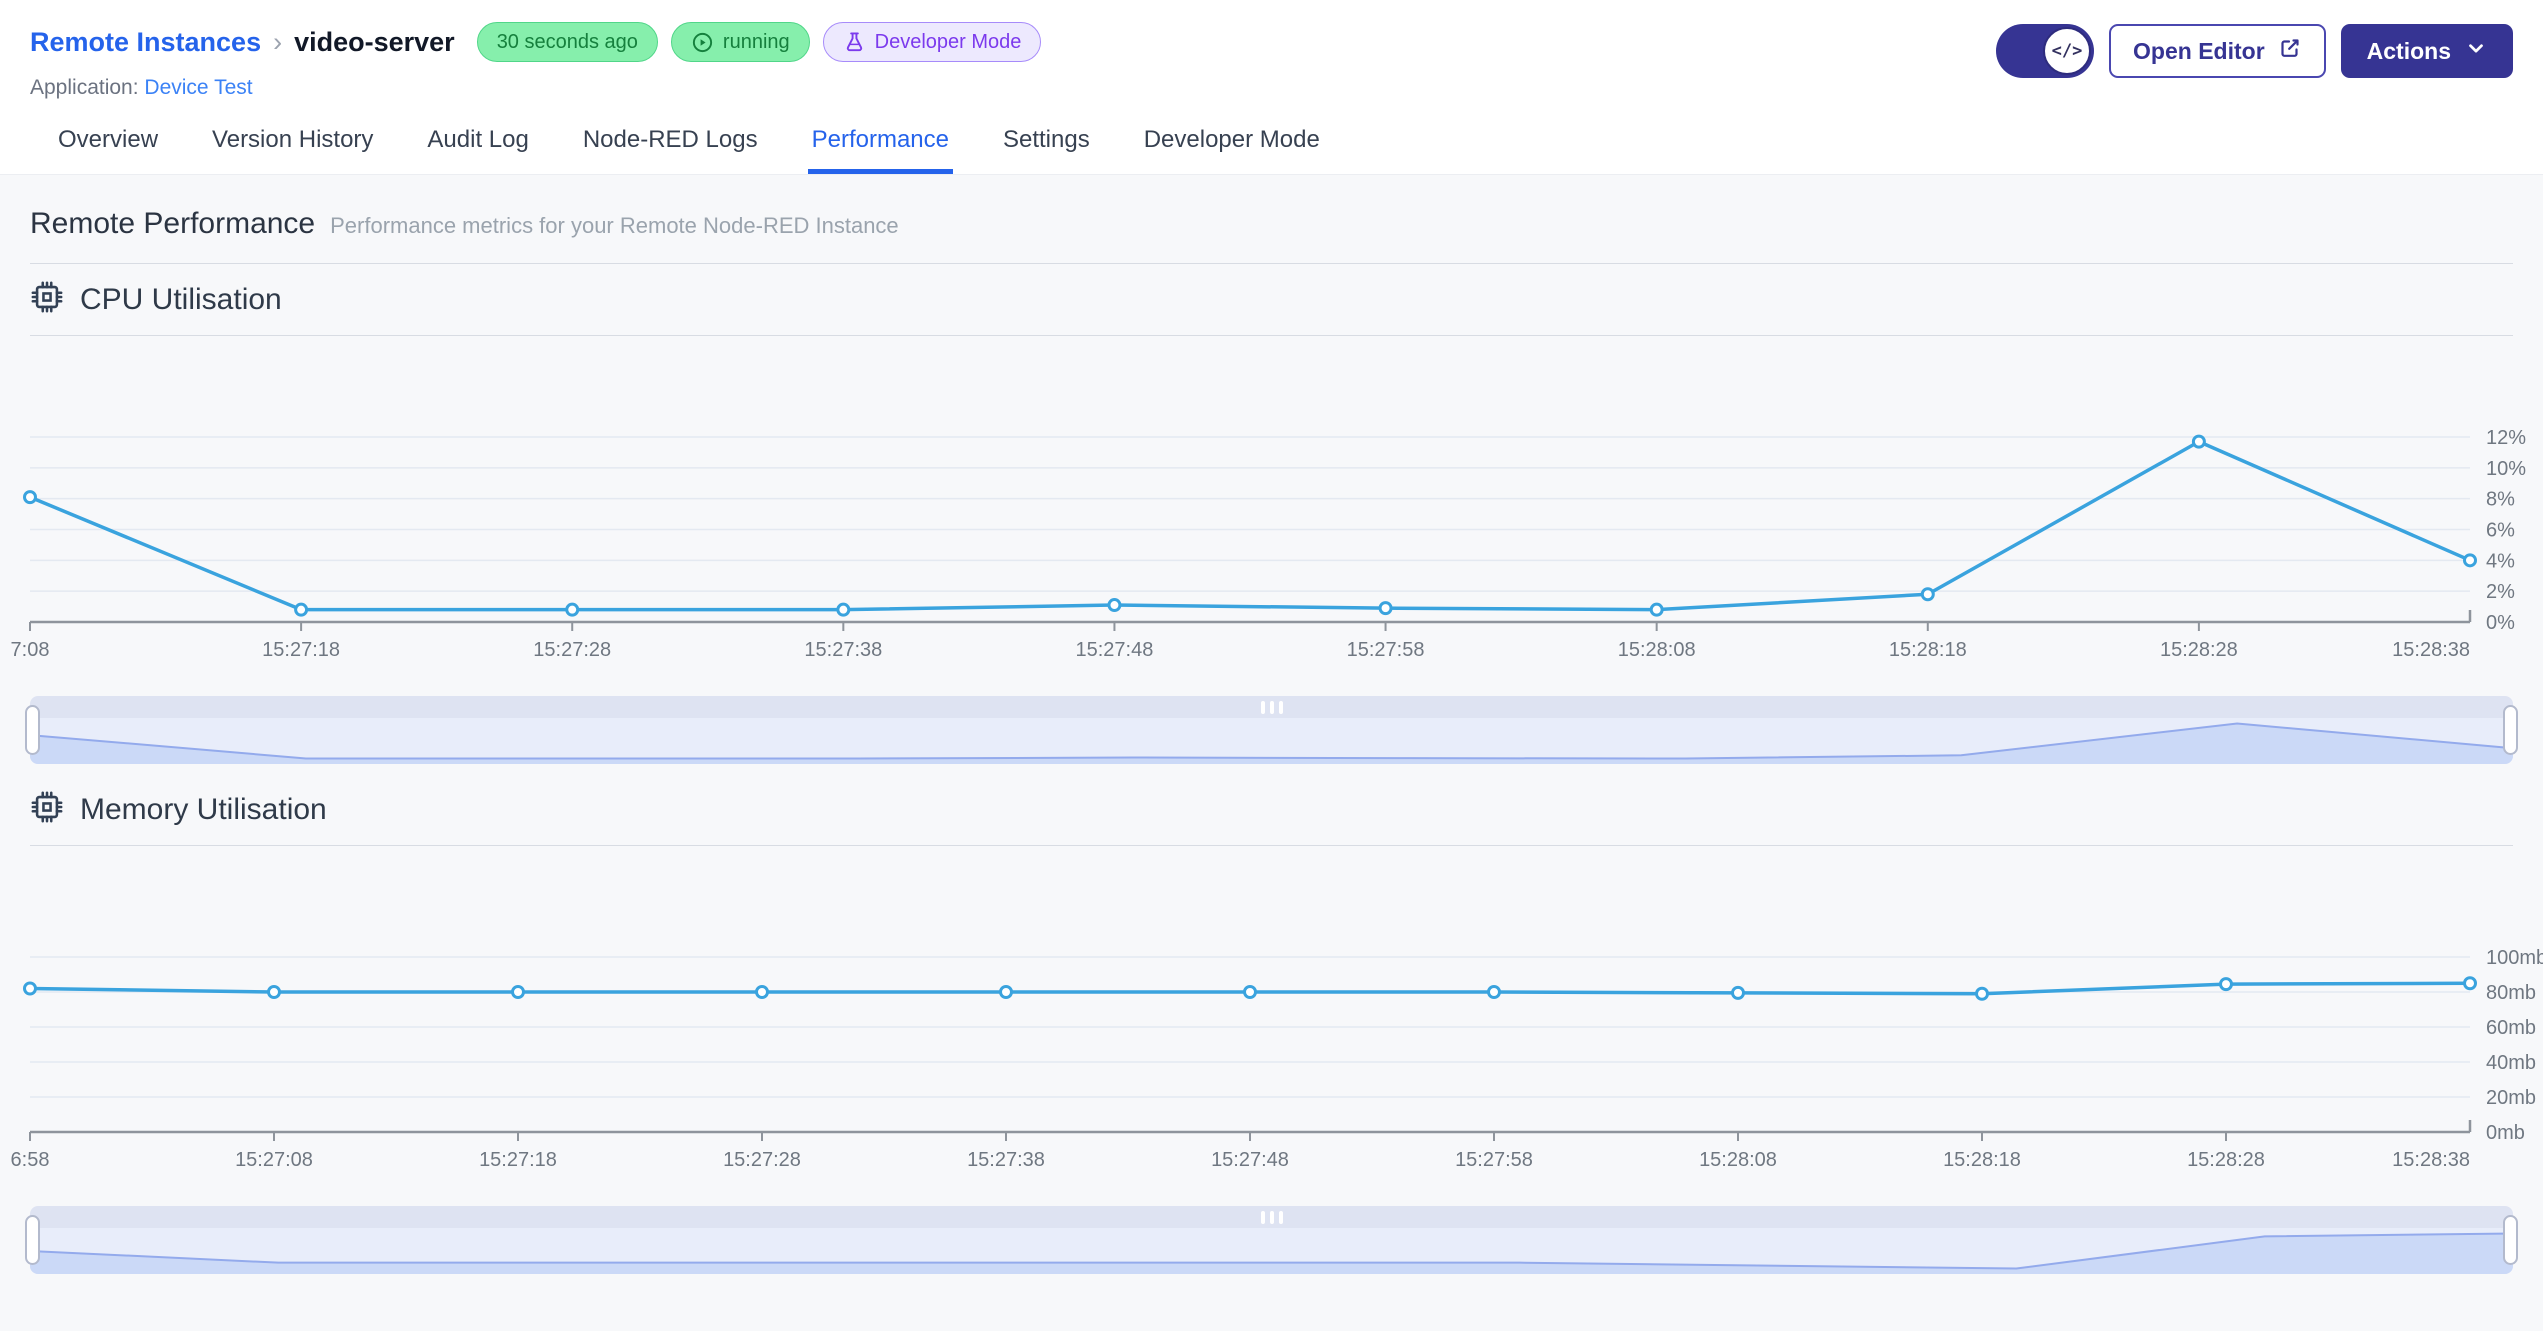  What do you see at coordinates (2226, 1160) in the screenshot?
I see `x-axis-label: 15:28:28` at bounding box center [2226, 1160].